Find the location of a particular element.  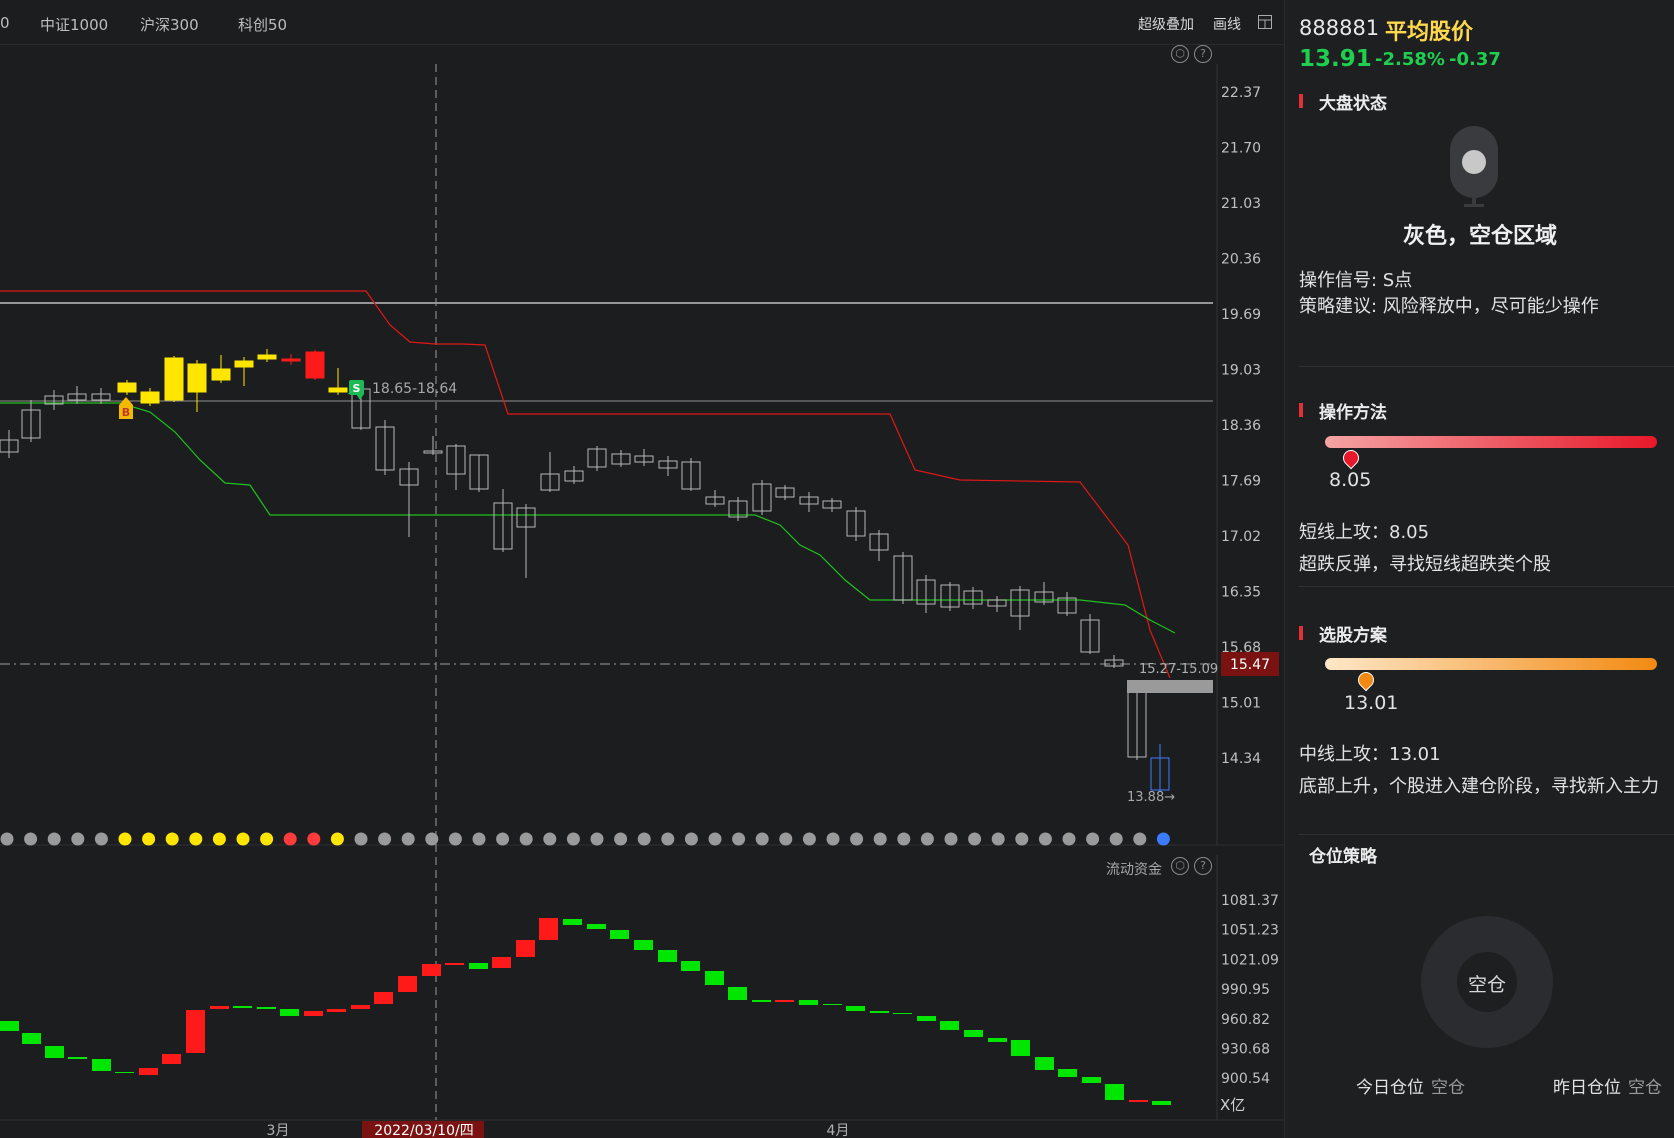

short-term-desc: 超跌反弹，寻找短线超跌类个股 is located at coordinates (1425, 564).